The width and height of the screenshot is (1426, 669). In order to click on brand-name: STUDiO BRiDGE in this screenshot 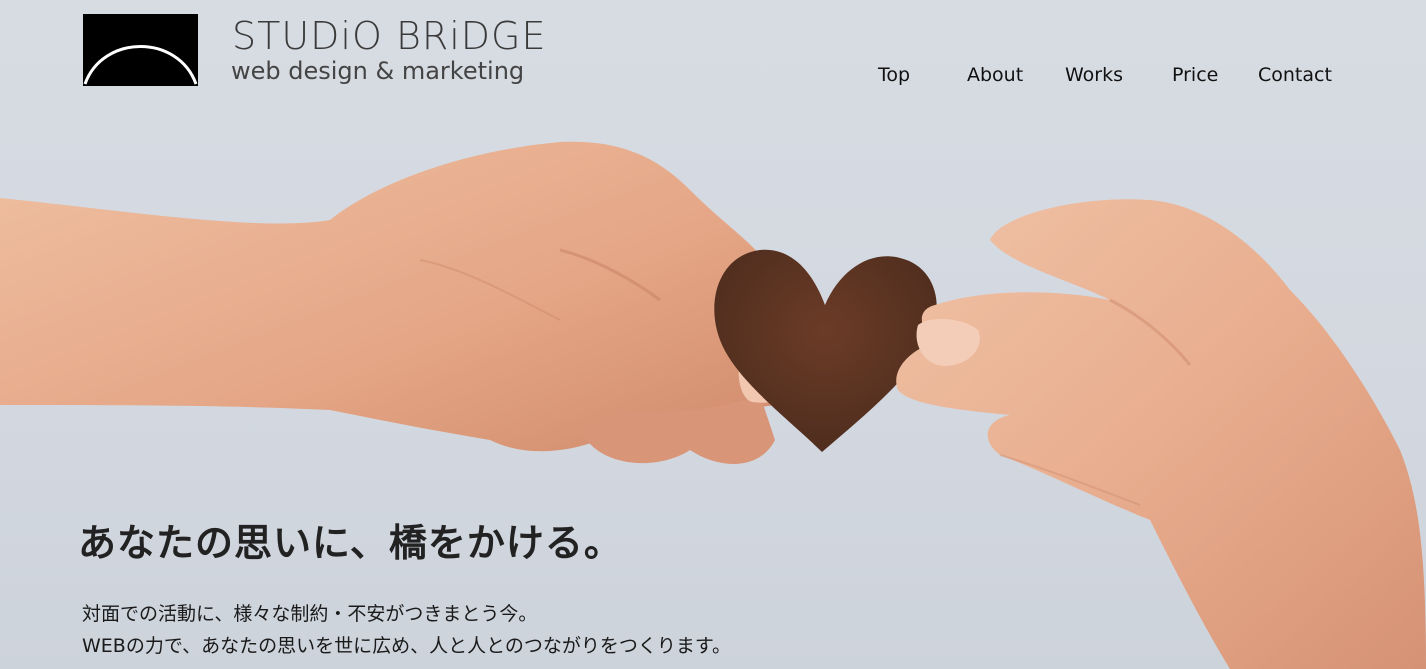, I will do `click(389, 36)`.